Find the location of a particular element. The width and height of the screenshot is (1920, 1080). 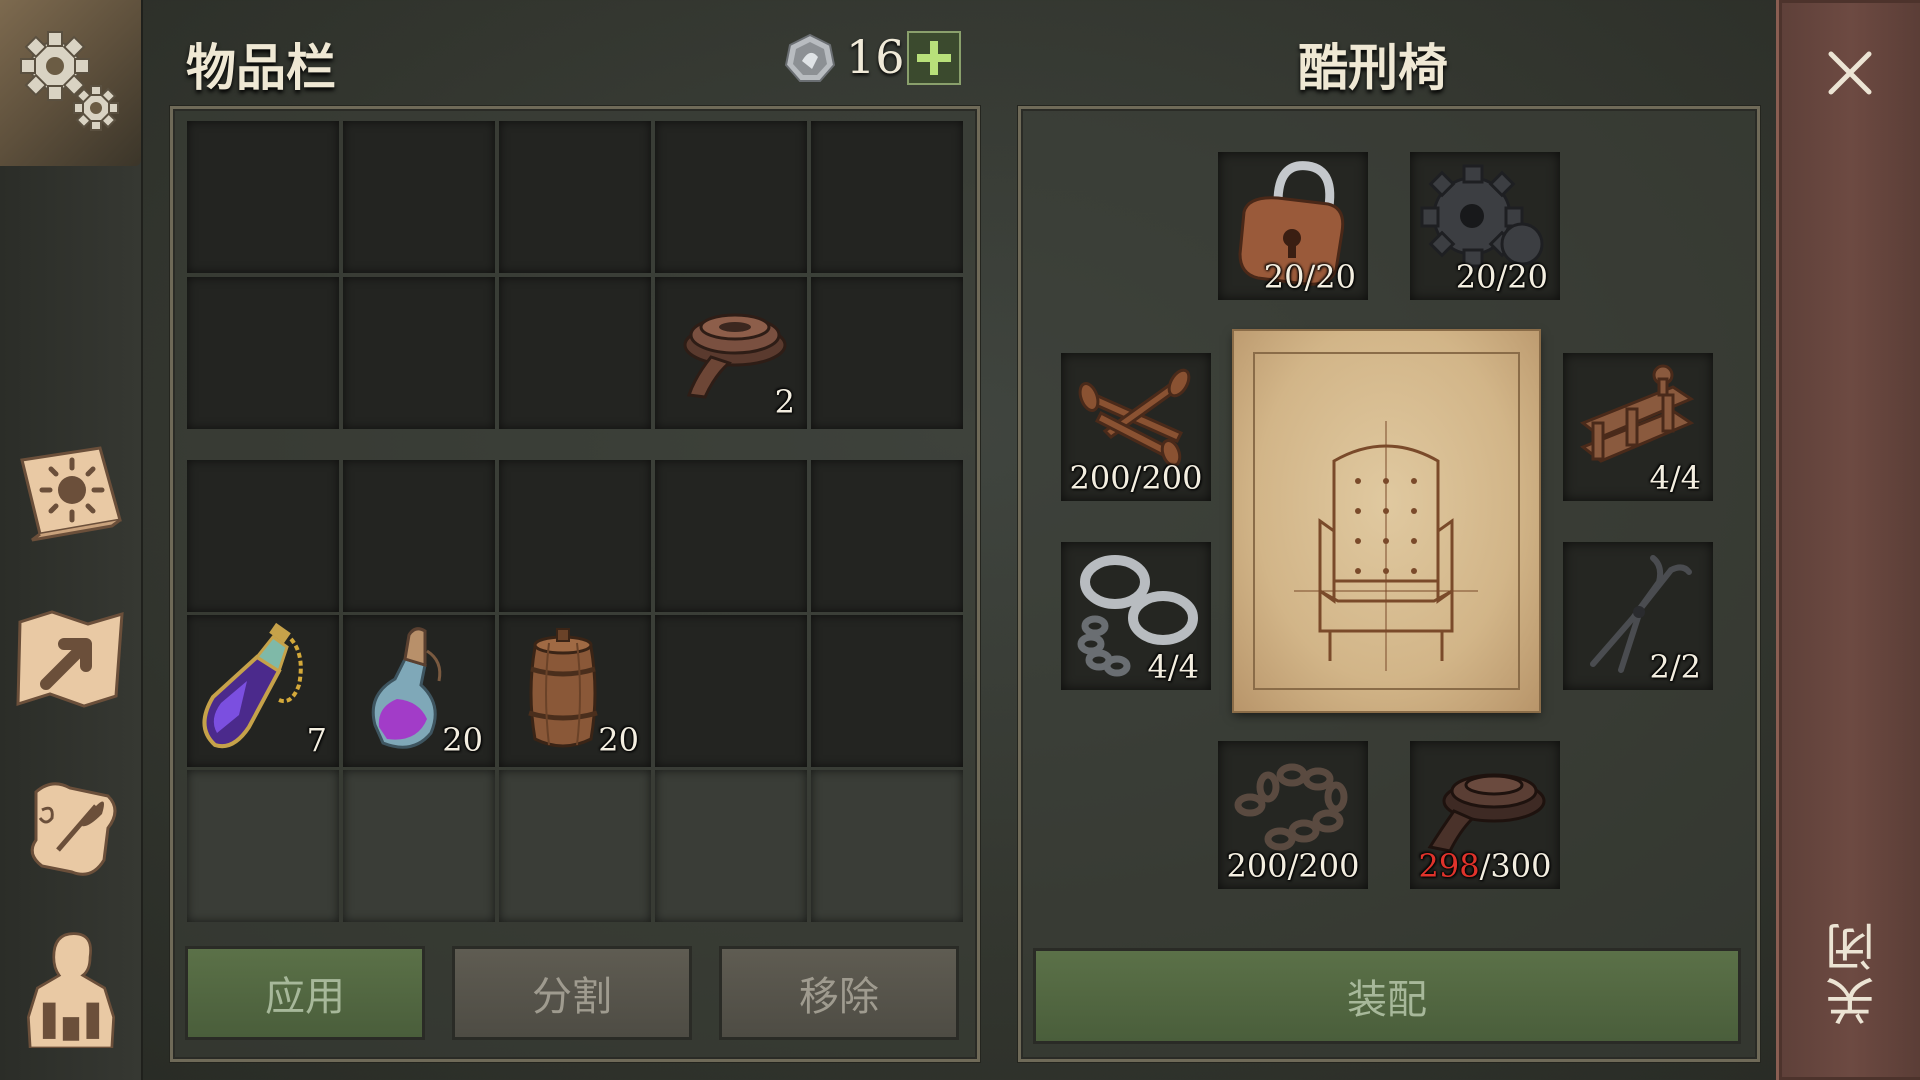

material-slot-leather-strap: 298/300 is located at coordinates (1485, 815).